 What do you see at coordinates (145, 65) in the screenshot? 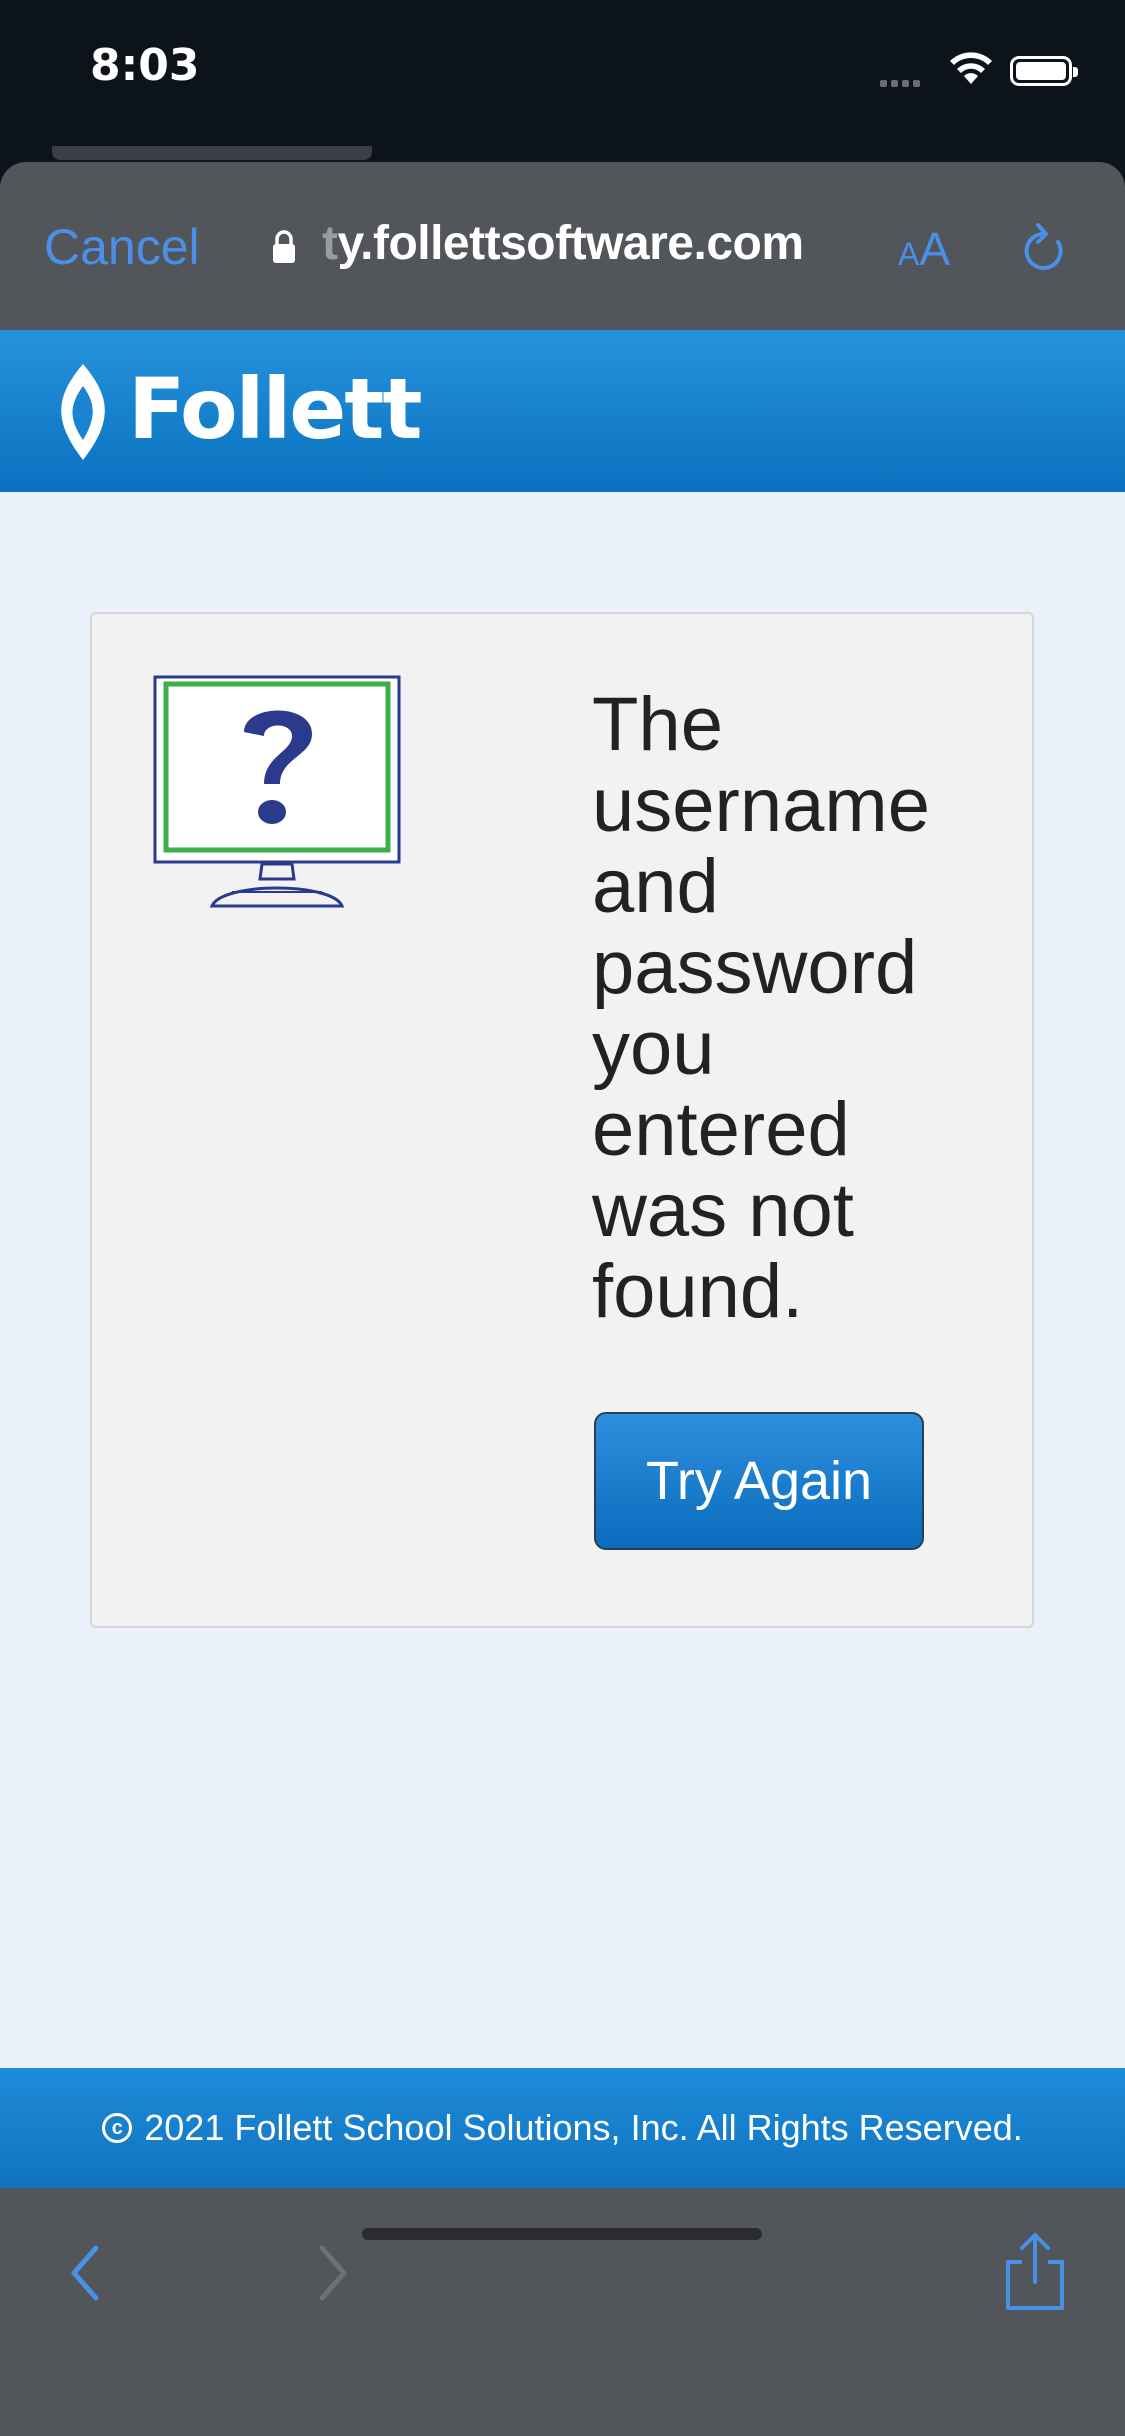
I see `status-time: 8:03` at bounding box center [145, 65].